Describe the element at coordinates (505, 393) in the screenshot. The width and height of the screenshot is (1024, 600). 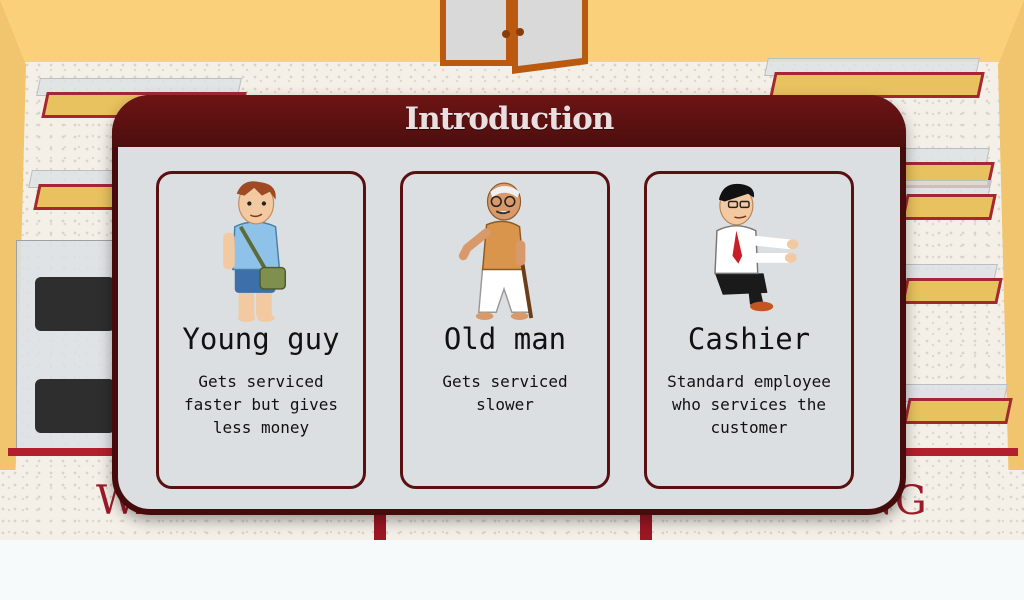
I see `card-description: Gets serviced slower` at that location.